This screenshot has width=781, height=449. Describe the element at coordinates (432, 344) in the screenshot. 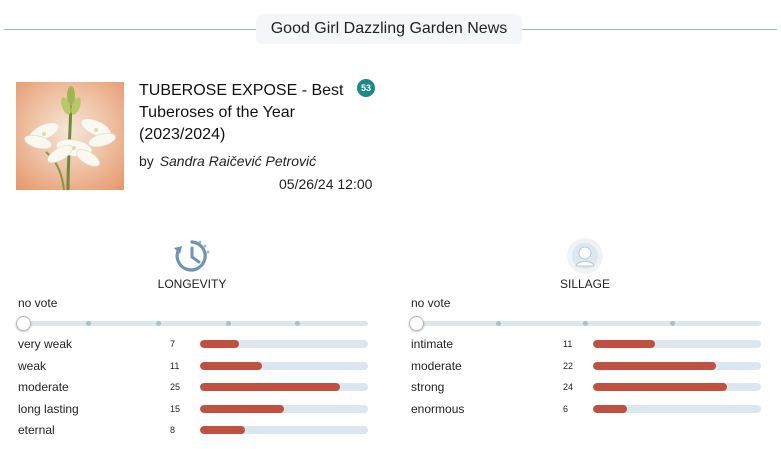

I see `vote-option-label: intimate` at that location.